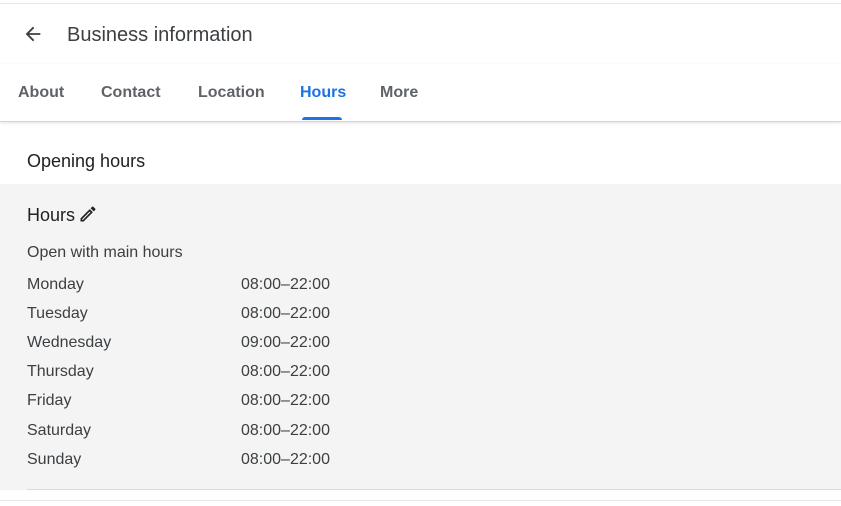 The image size is (841, 506). I want to click on pencil-icon, so click(88, 214).